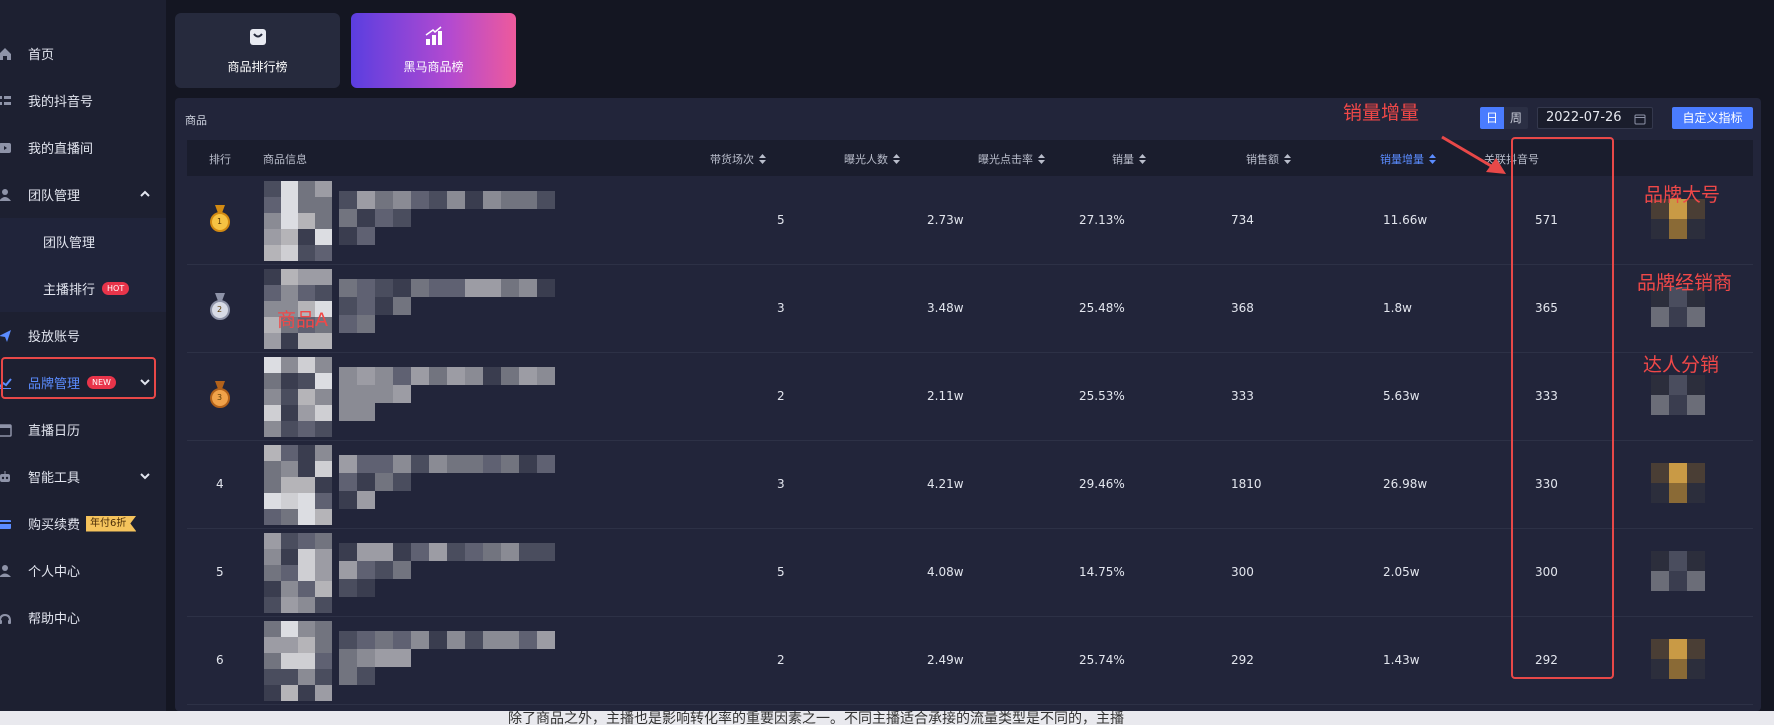 The height and width of the screenshot is (725, 1774). Describe the element at coordinates (433, 67) in the screenshot. I see `tab-label: 黑马商品榜` at that location.